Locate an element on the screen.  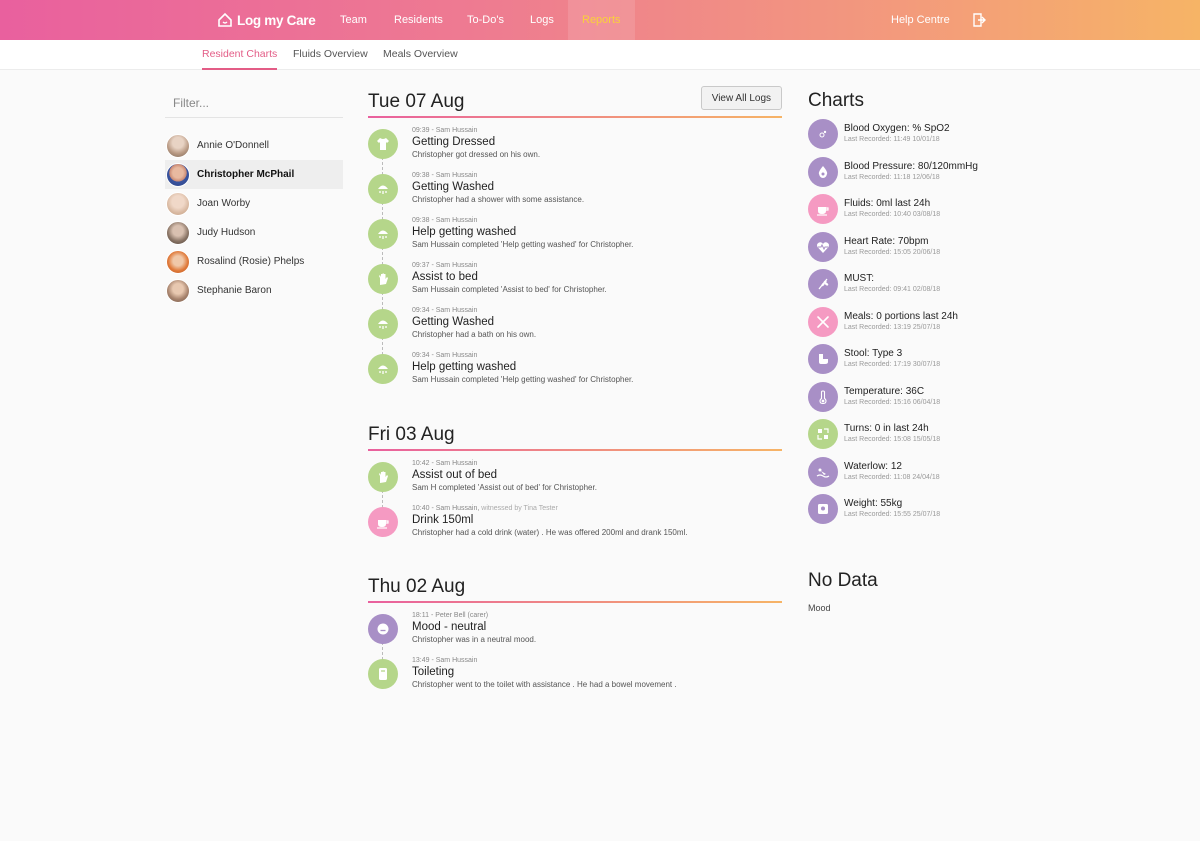
chart-last-recorded: Last Recorded: 11:18 12/06/18 is located at coordinates (892, 177).